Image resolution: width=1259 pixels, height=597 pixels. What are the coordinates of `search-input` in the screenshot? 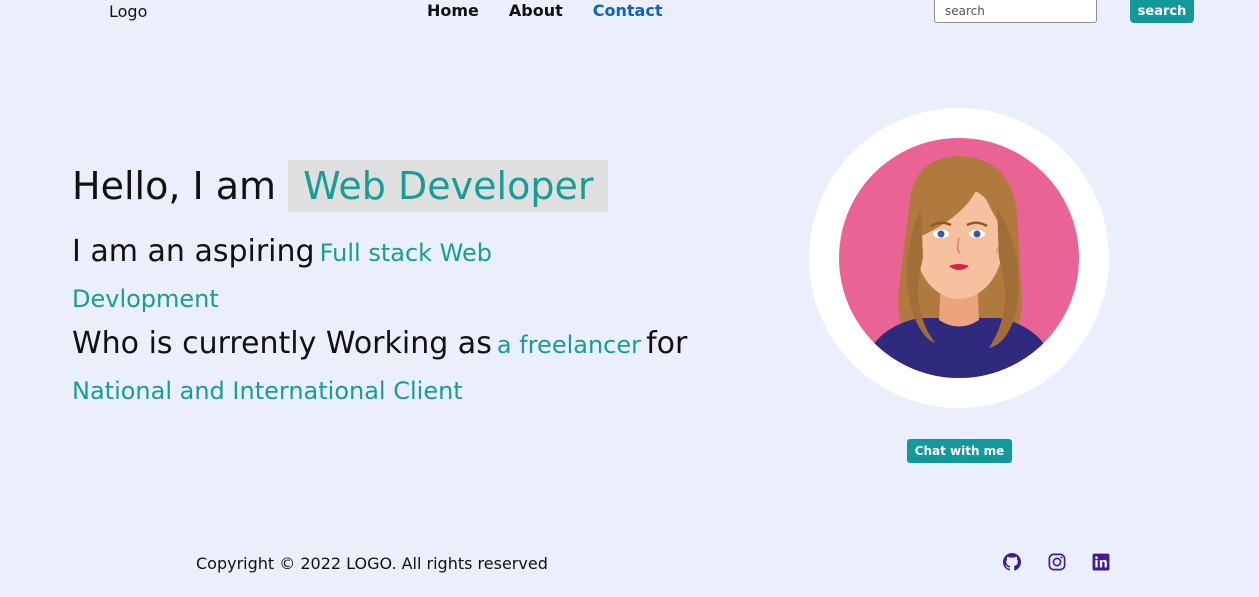 It's located at (1015, 11).